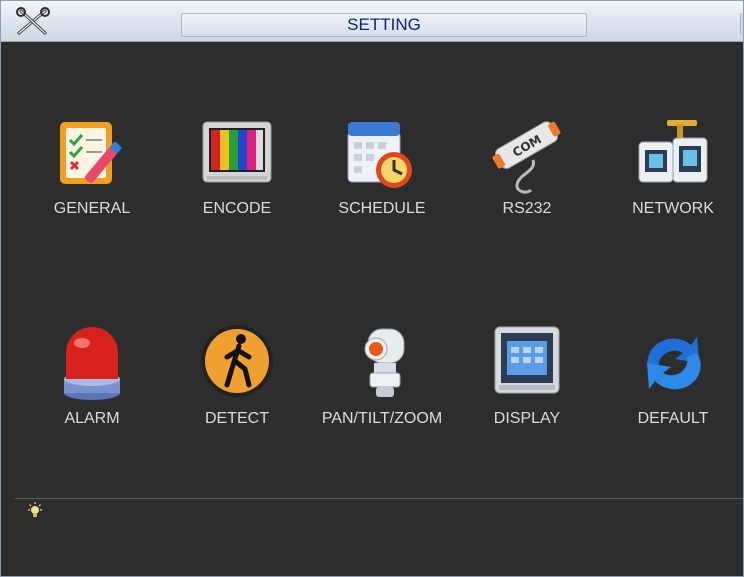 This screenshot has width=744, height=577. Describe the element at coordinates (237, 418) in the screenshot. I see `menu-item-label: DETECT` at that location.